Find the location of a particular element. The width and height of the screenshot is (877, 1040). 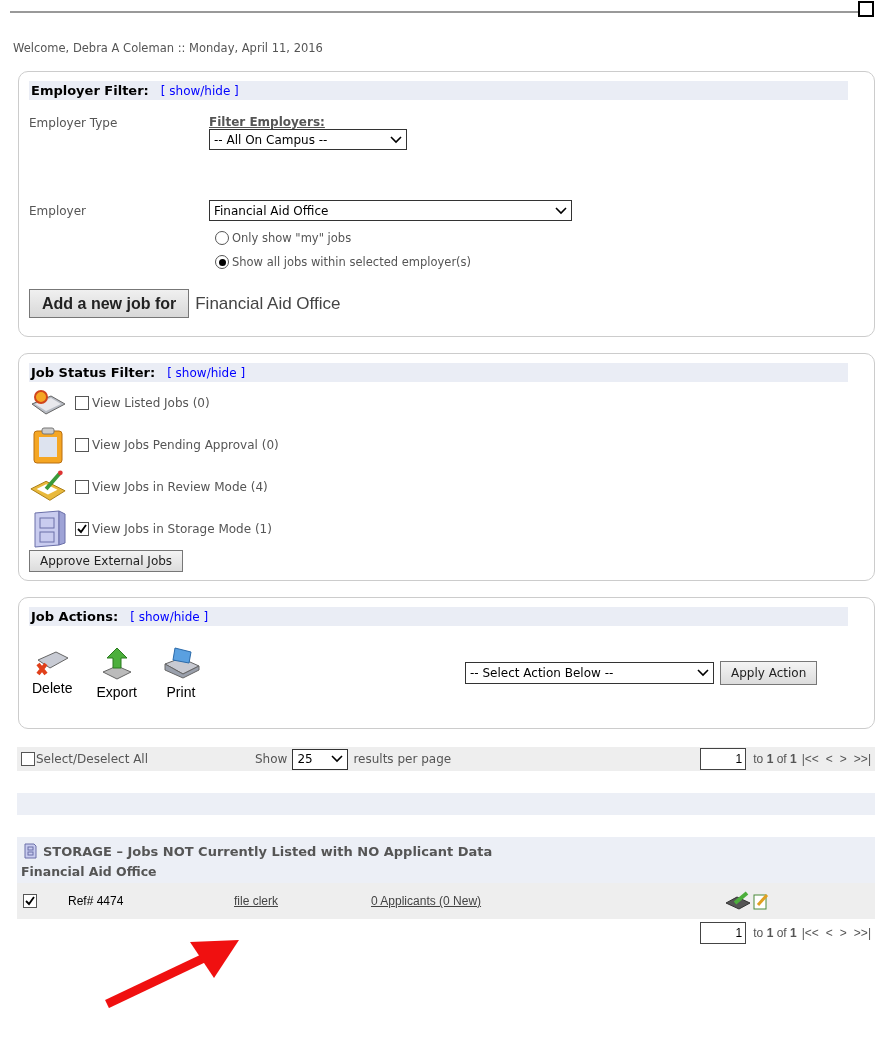

panel-title: Job Actions: is located at coordinates (75, 616).